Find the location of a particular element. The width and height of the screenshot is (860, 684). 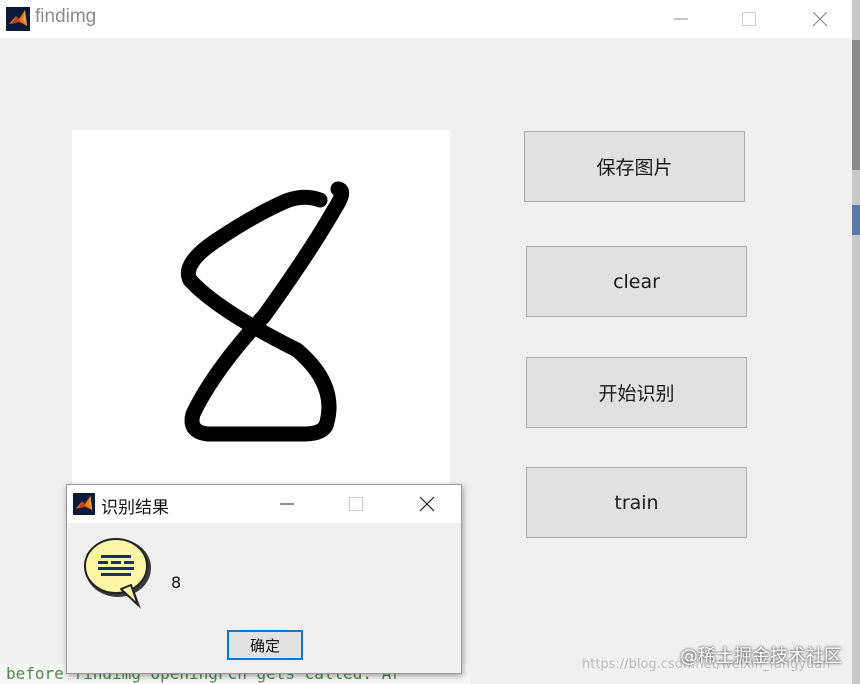

help-bubble-icon is located at coordinates (117, 573).